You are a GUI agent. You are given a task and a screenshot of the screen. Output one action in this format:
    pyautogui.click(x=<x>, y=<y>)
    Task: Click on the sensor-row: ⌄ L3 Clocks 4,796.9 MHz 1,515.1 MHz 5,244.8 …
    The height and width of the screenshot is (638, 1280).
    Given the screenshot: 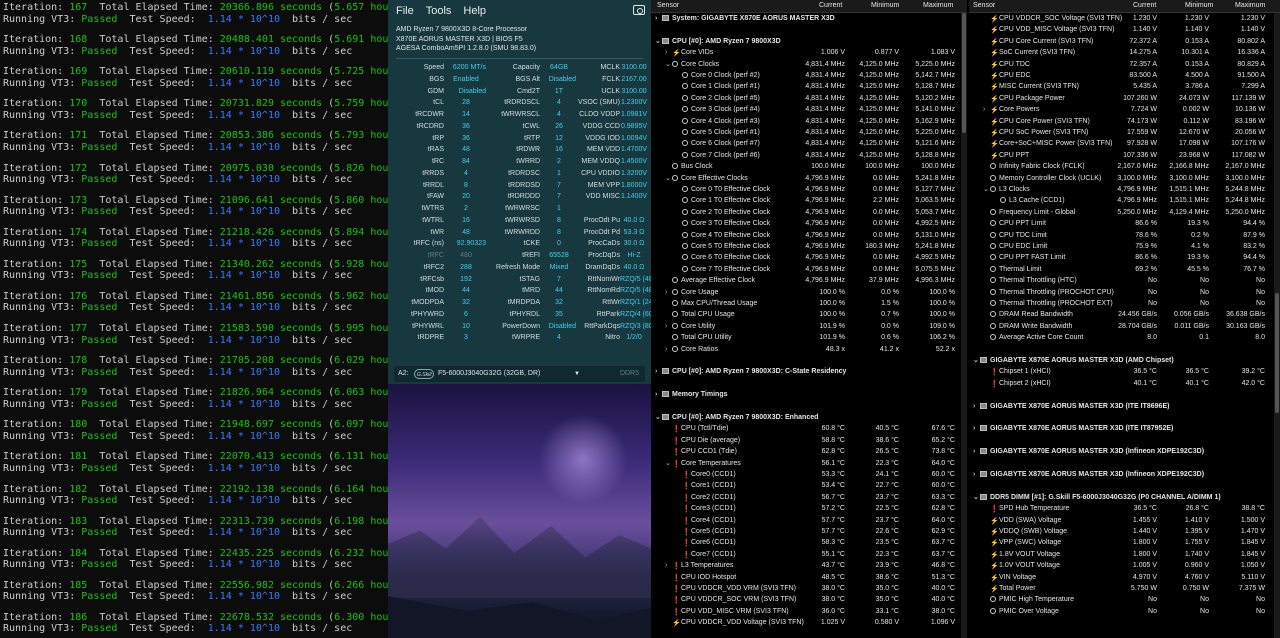 What is the action you would take?
    pyautogui.click(x=1124, y=189)
    